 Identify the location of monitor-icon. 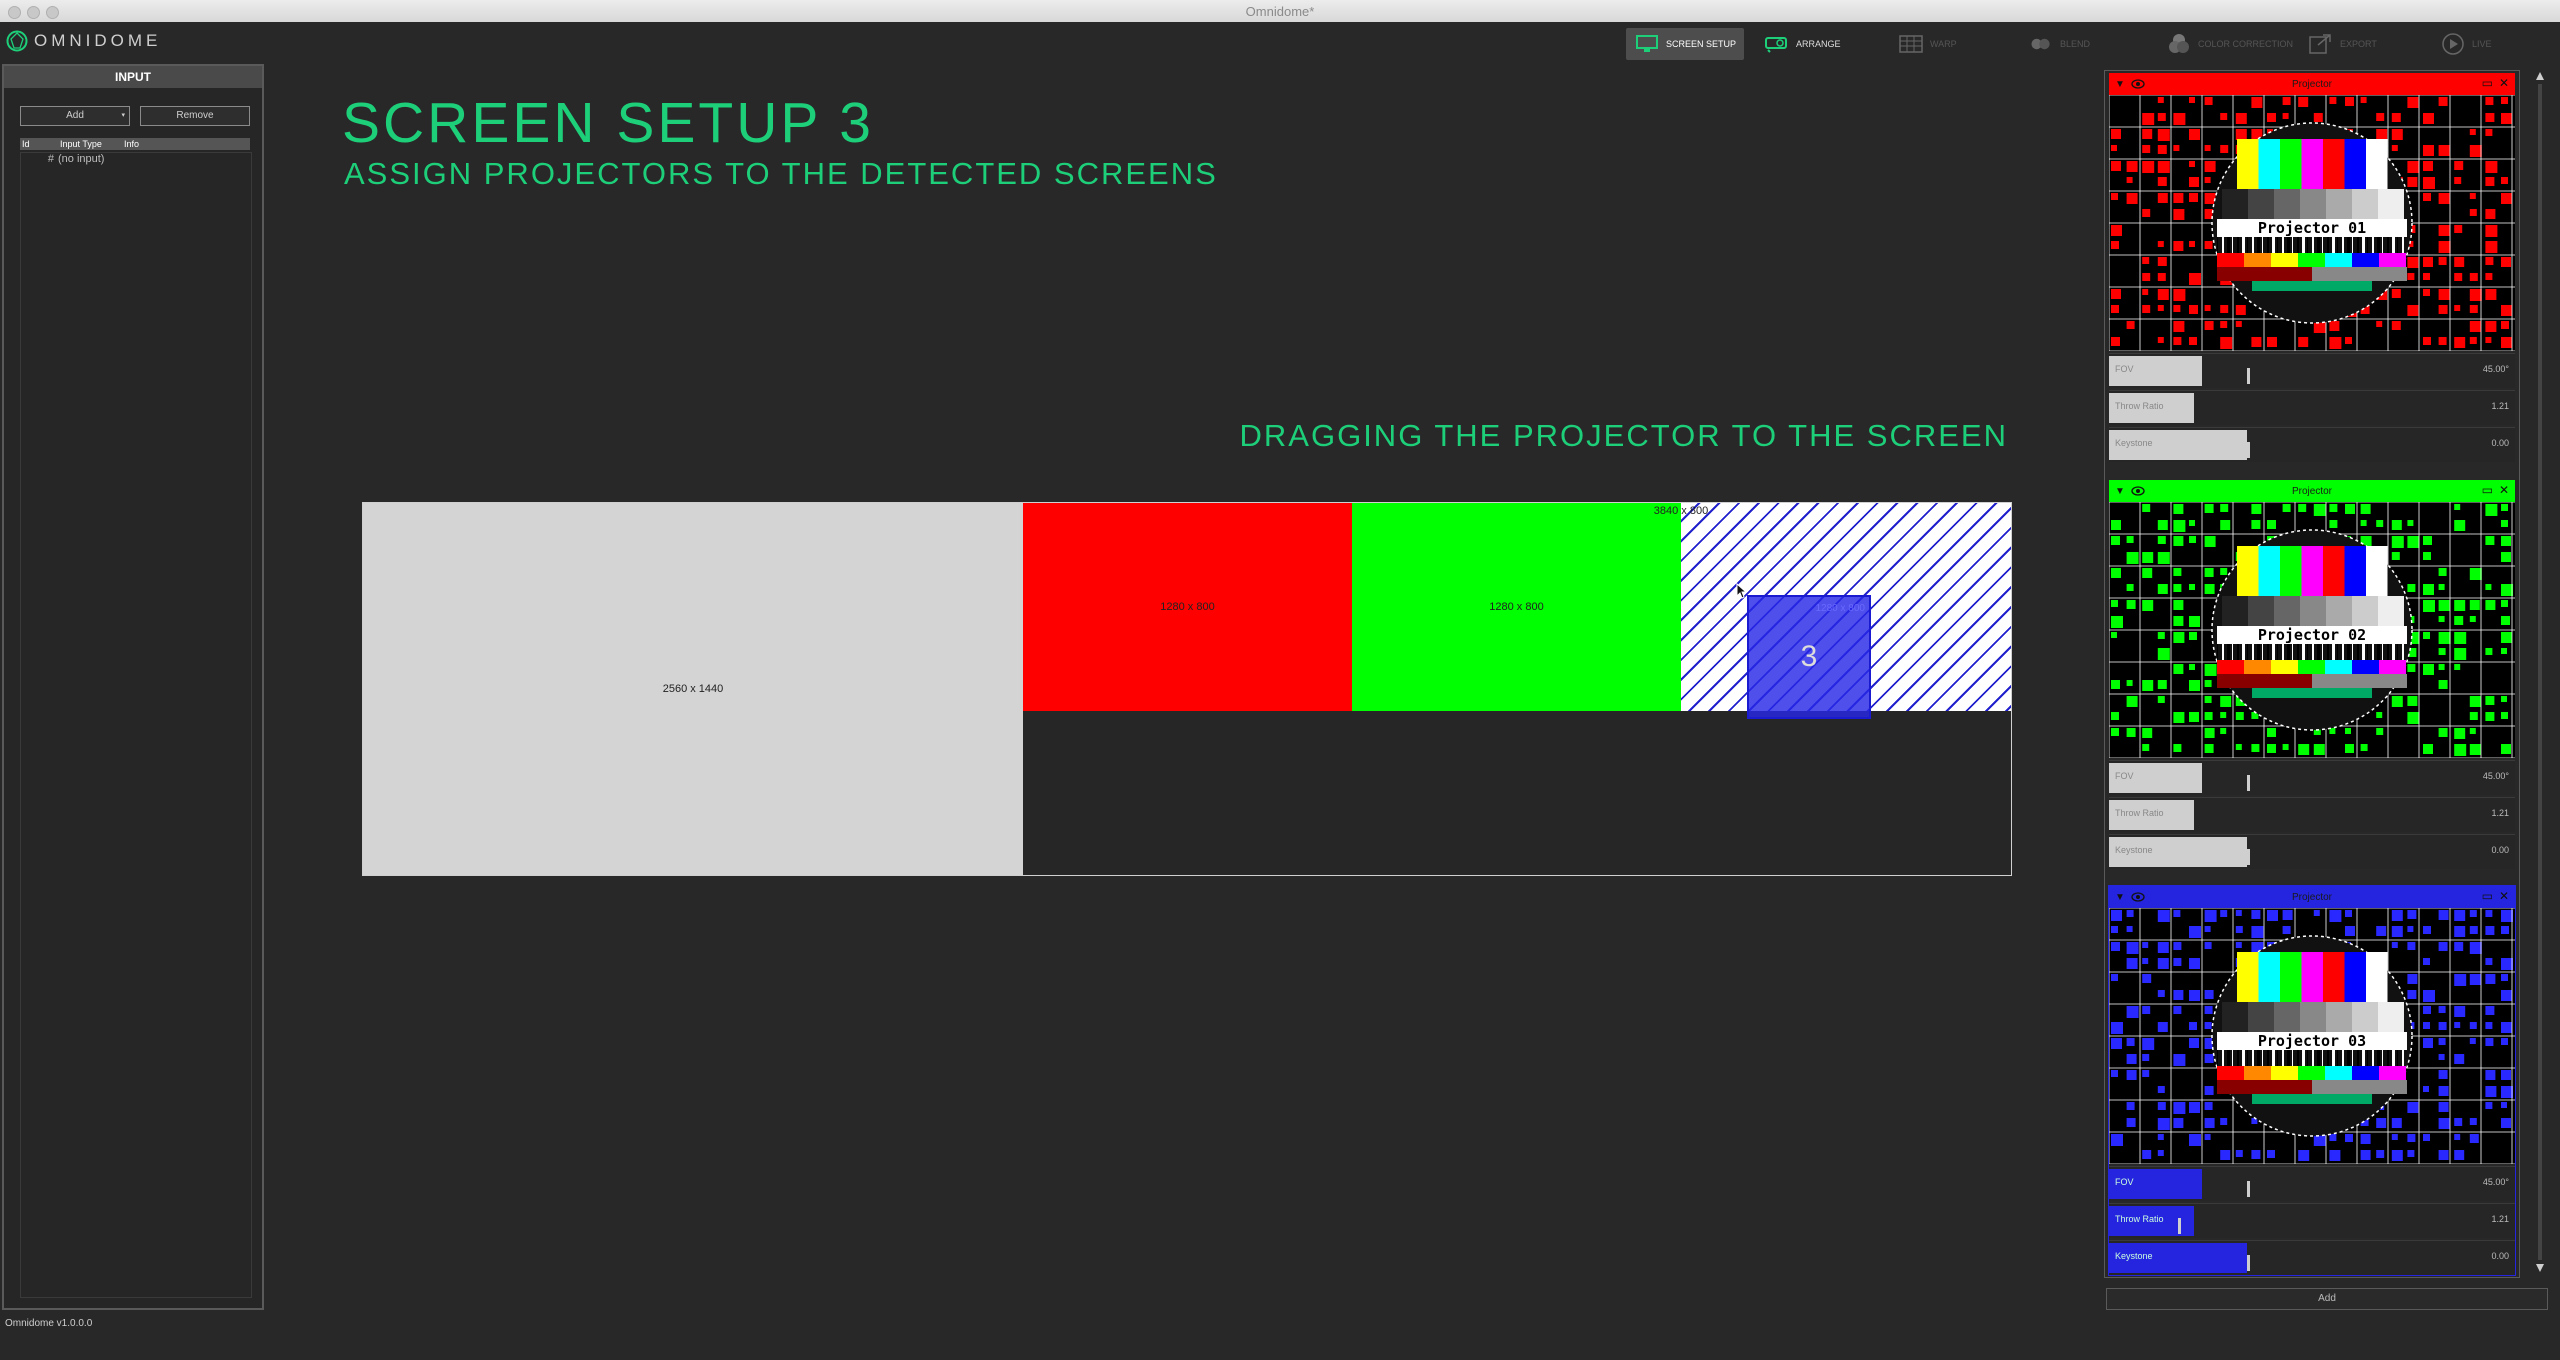
(1647, 44).